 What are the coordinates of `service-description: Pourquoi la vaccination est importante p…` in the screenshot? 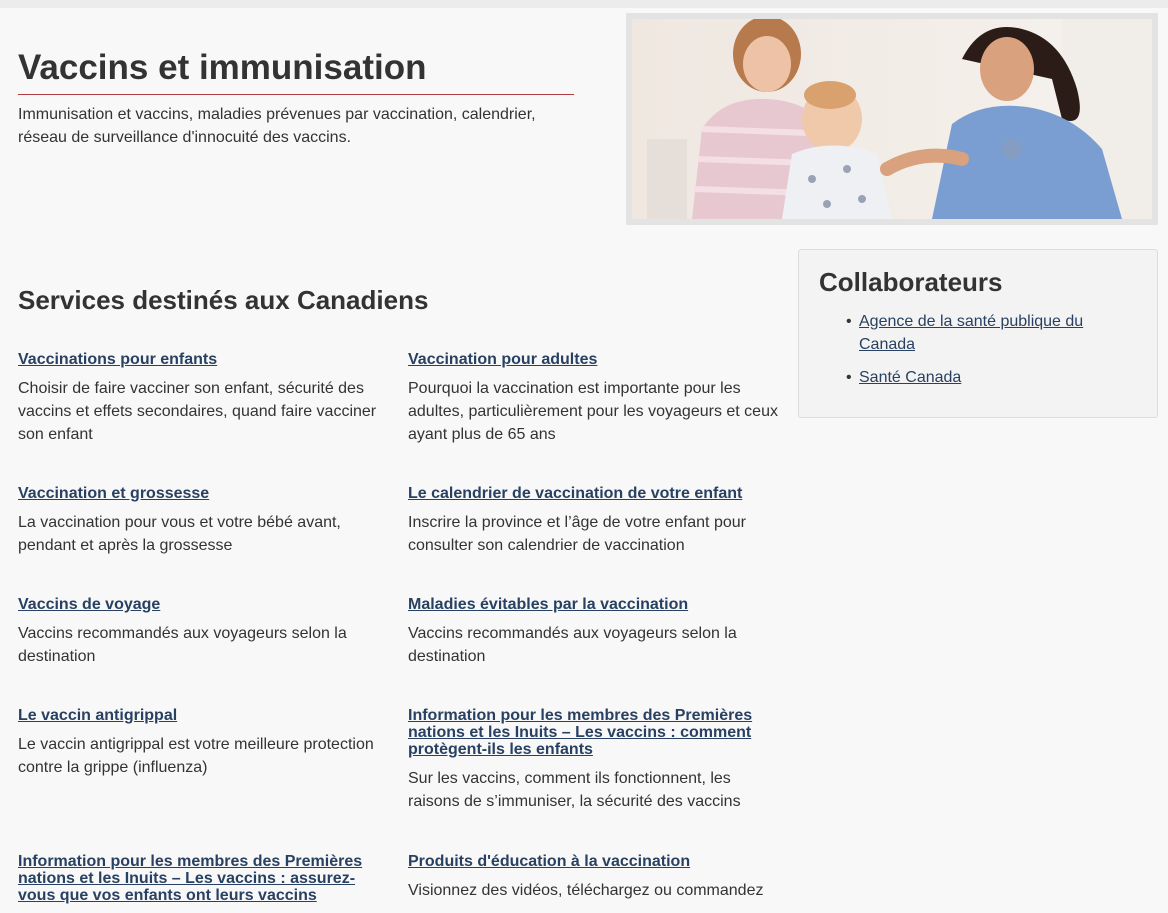 It's located at (593, 411).